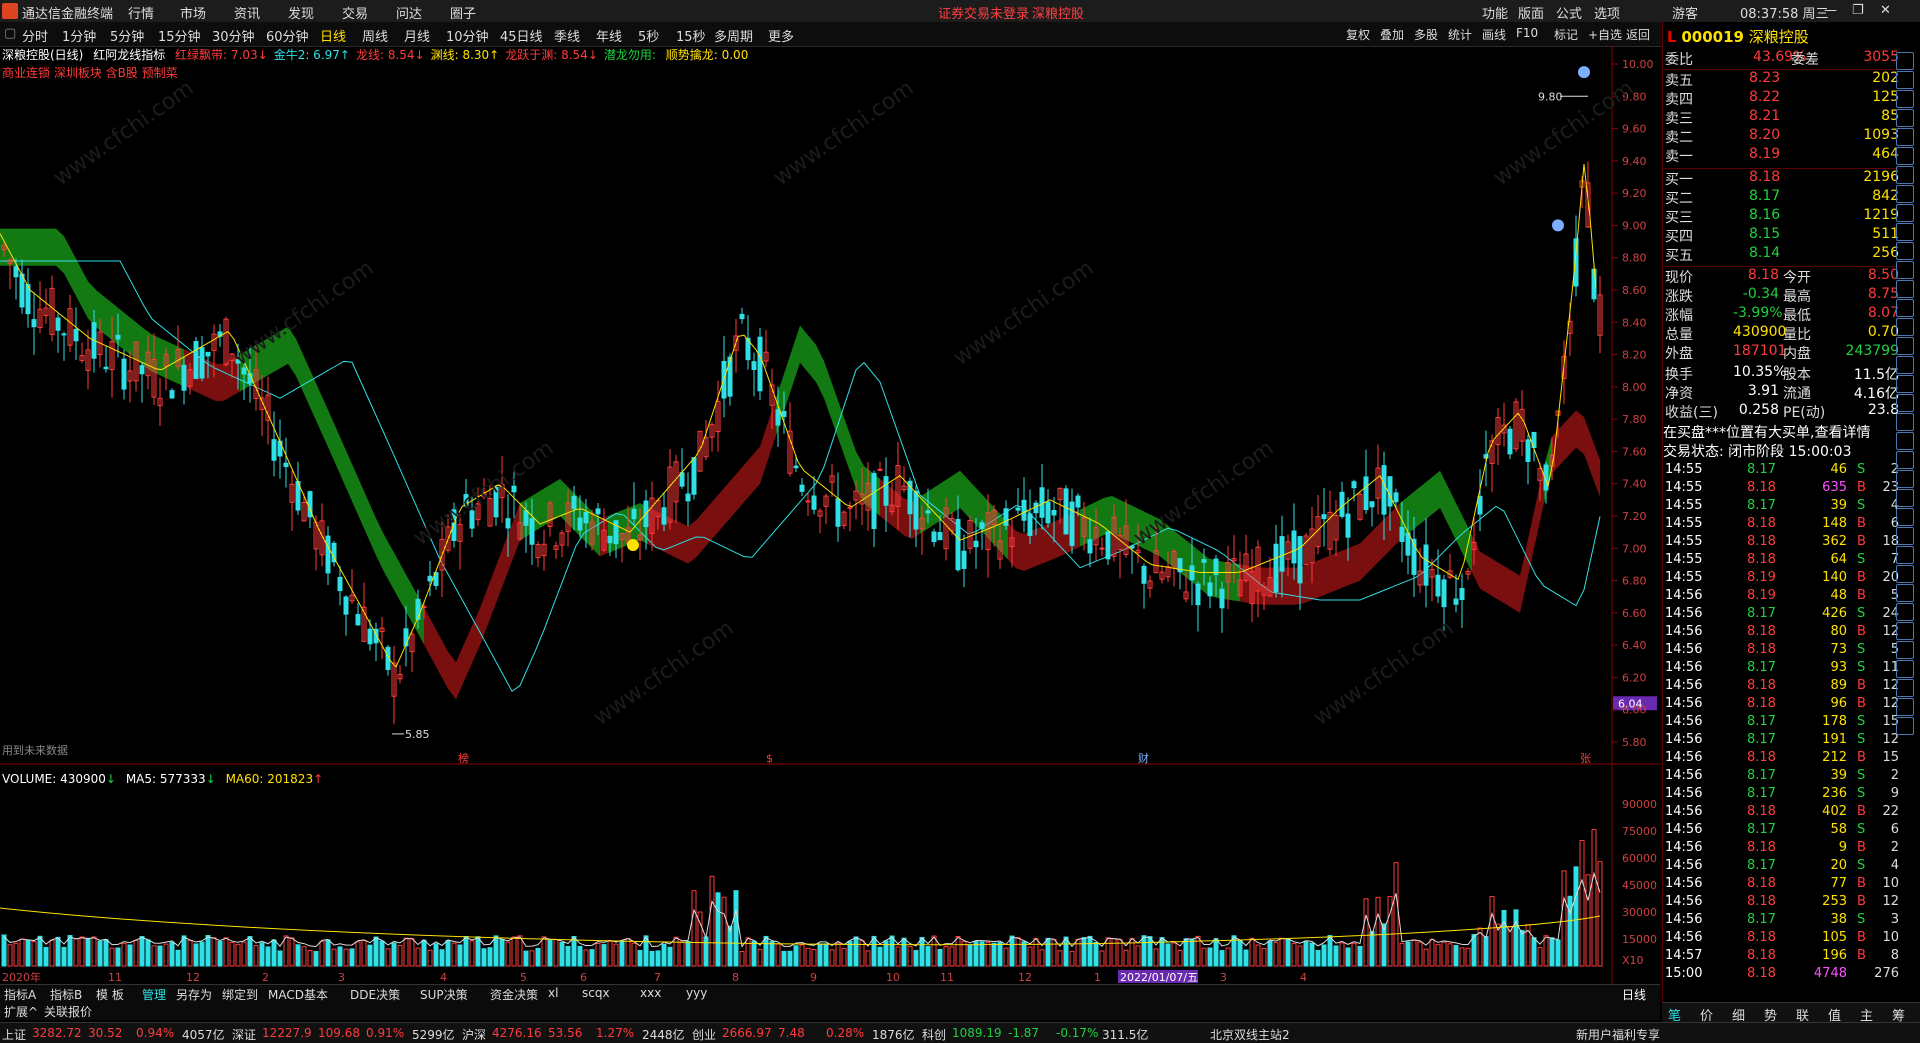 The image size is (1920, 1043). What do you see at coordinates (1250, 1034) in the screenshot?
I see `server-name: 北京双线主站2` at bounding box center [1250, 1034].